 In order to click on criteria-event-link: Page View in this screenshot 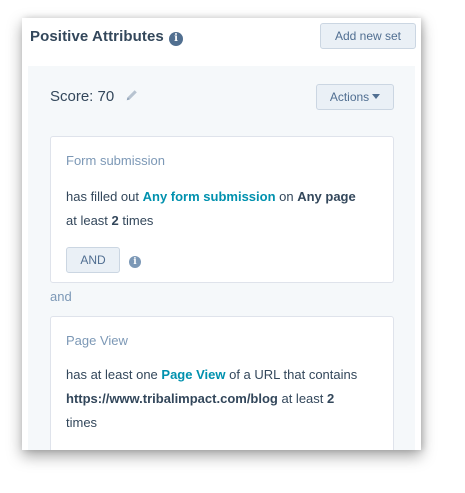, I will do `click(193, 374)`.